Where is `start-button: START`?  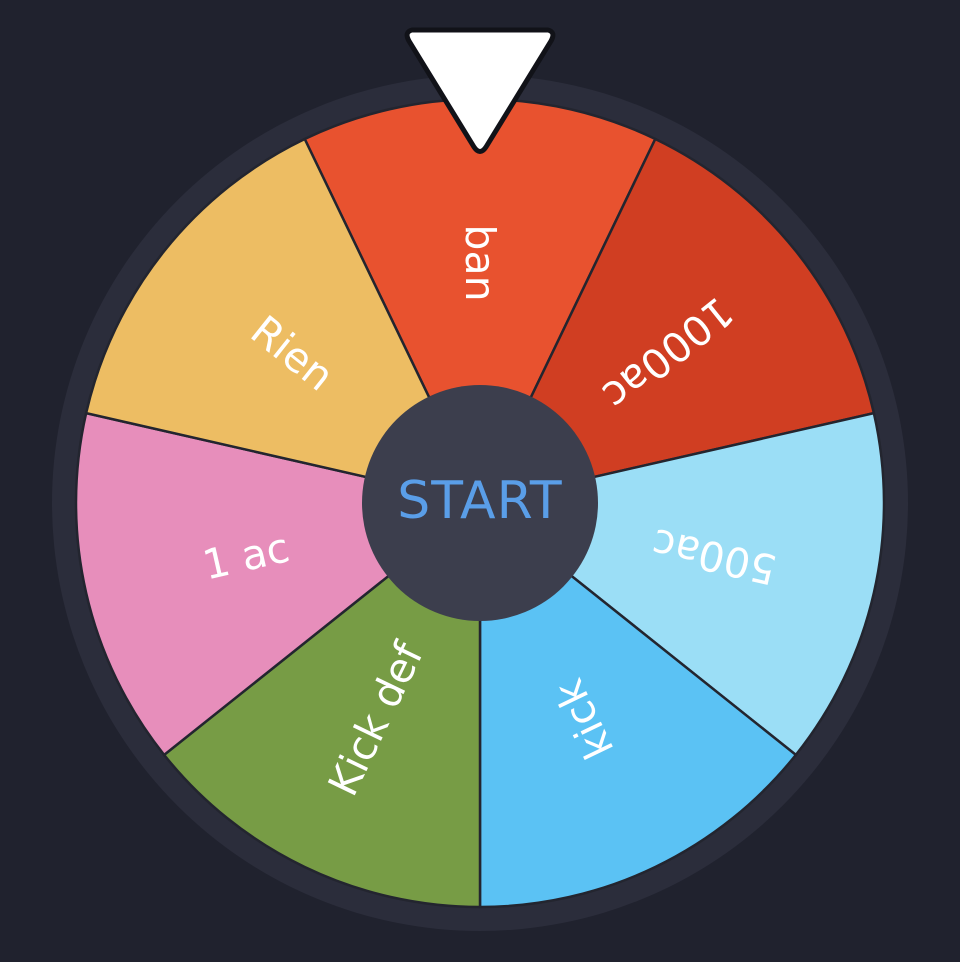 start-button: START is located at coordinates (480, 503).